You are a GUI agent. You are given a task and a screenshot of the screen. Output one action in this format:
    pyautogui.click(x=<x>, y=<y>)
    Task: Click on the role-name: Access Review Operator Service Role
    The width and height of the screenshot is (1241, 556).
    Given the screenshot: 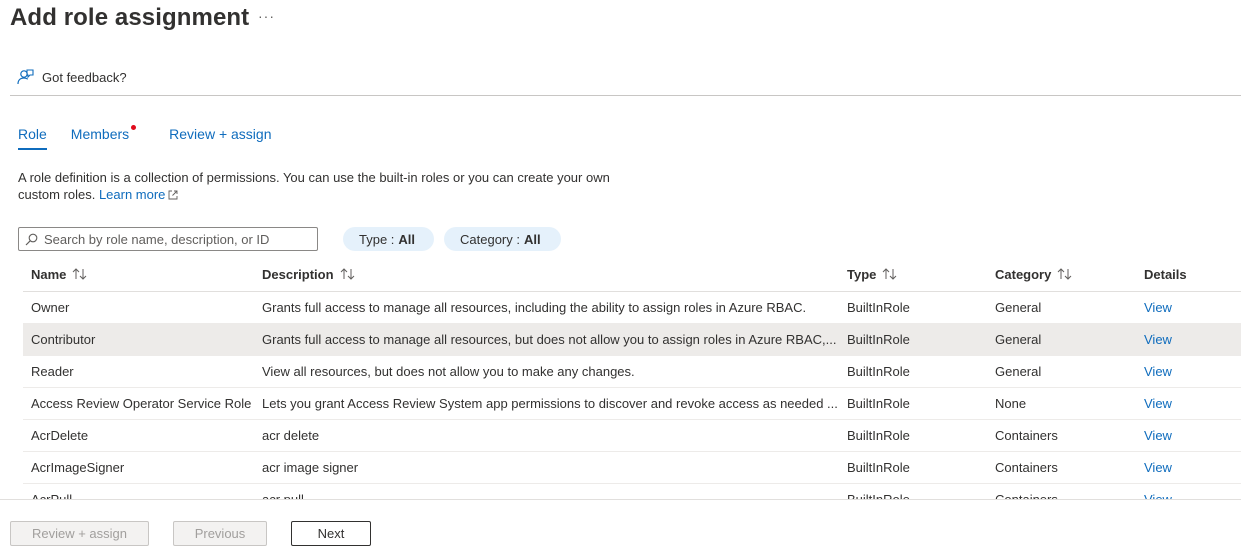 What is the action you would take?
    pyautogui.click(x=141, y=403)
    